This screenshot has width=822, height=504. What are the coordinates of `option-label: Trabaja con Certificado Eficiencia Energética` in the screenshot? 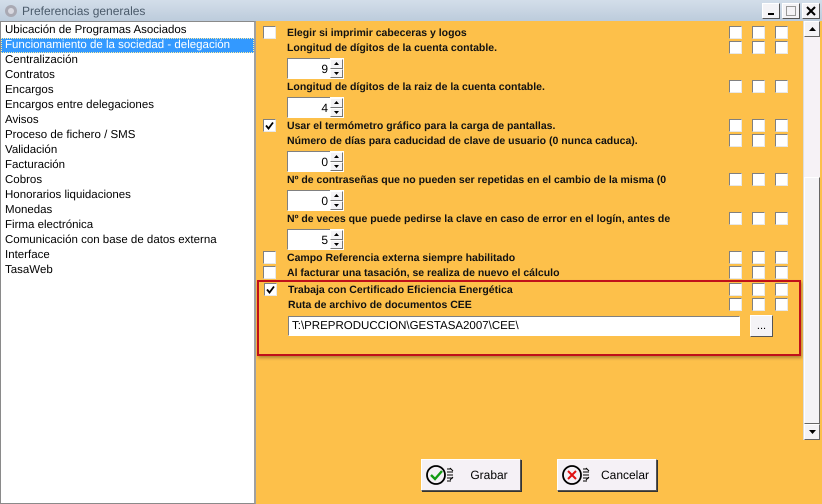 It's located at (401, 290).